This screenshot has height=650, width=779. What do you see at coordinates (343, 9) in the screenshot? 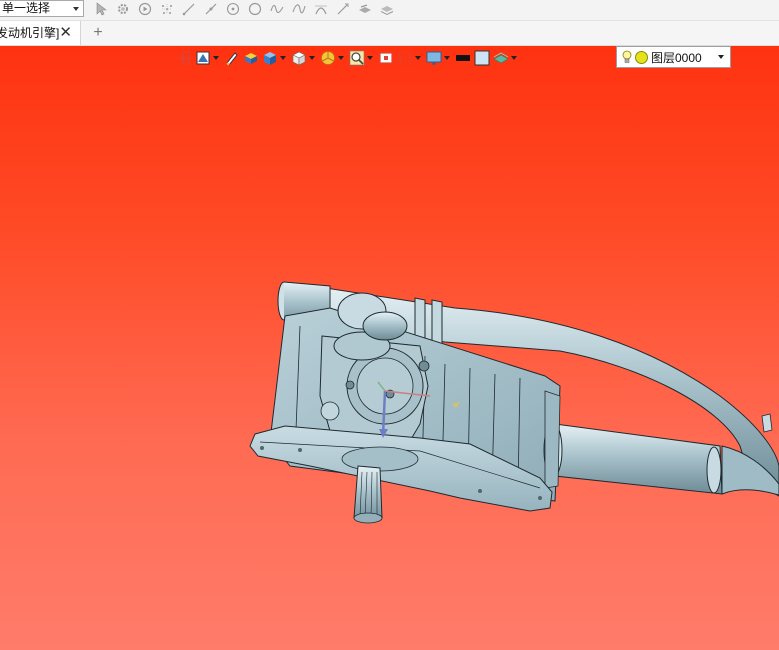
I see `tangent-snap-icon` at bounding box center [343, 9].